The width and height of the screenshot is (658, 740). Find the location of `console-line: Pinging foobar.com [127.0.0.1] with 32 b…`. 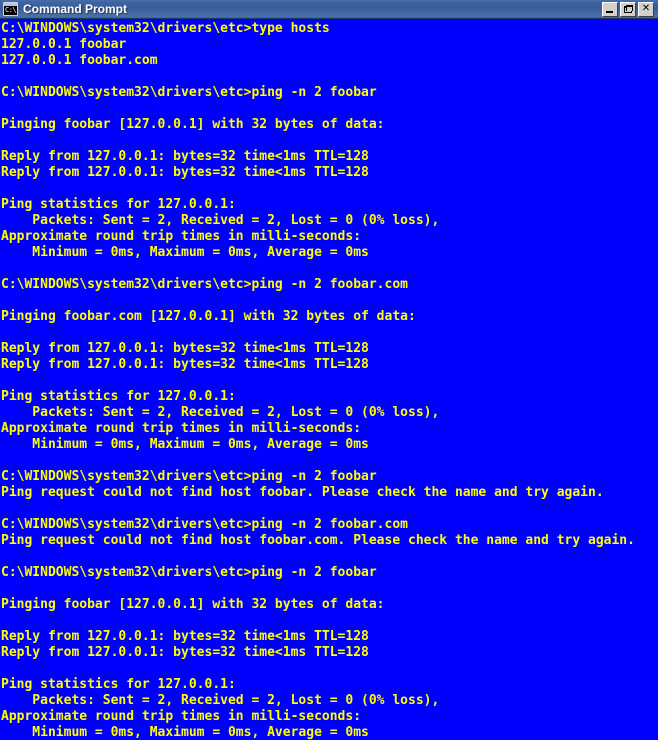

console-line: Pinging foobar.com [127.0.0.1] with 32 b… is located at coordinates (208, 316).